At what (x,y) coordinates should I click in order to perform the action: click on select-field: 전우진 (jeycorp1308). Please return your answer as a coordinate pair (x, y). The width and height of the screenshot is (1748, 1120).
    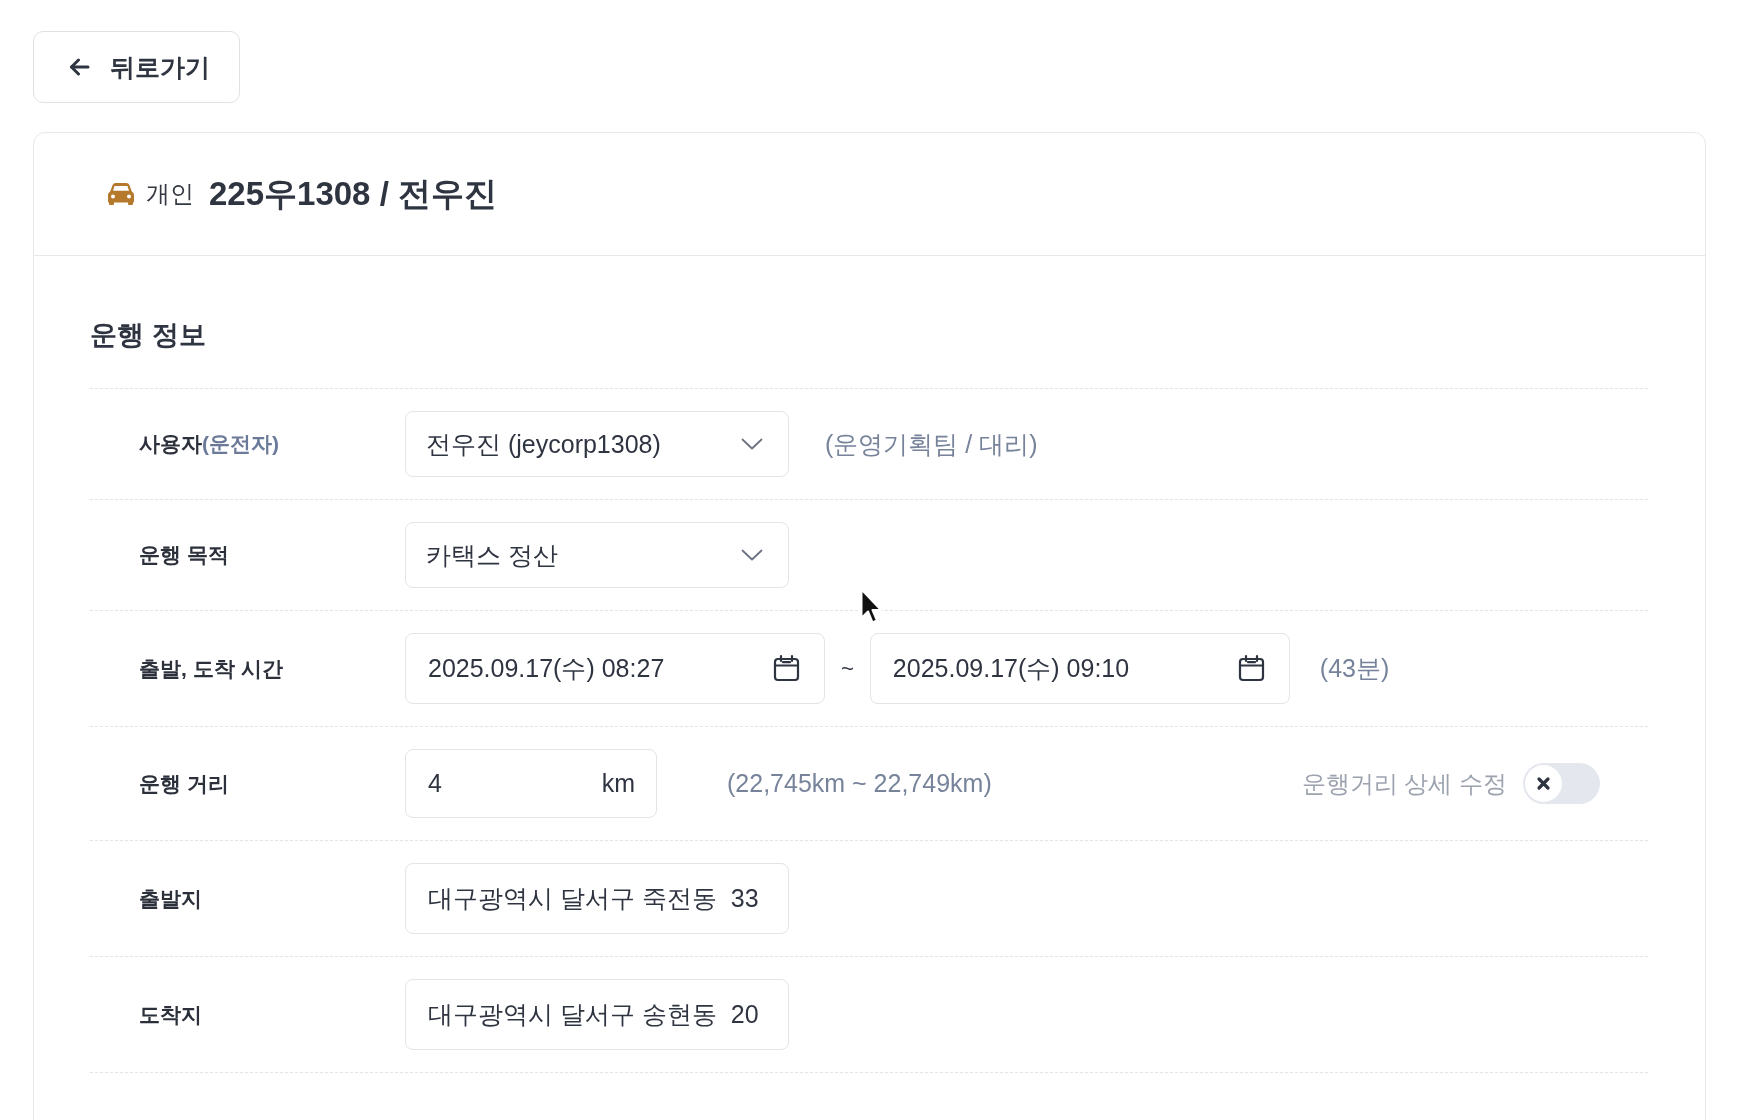
    Looking at the image, I should click on (597, 444).